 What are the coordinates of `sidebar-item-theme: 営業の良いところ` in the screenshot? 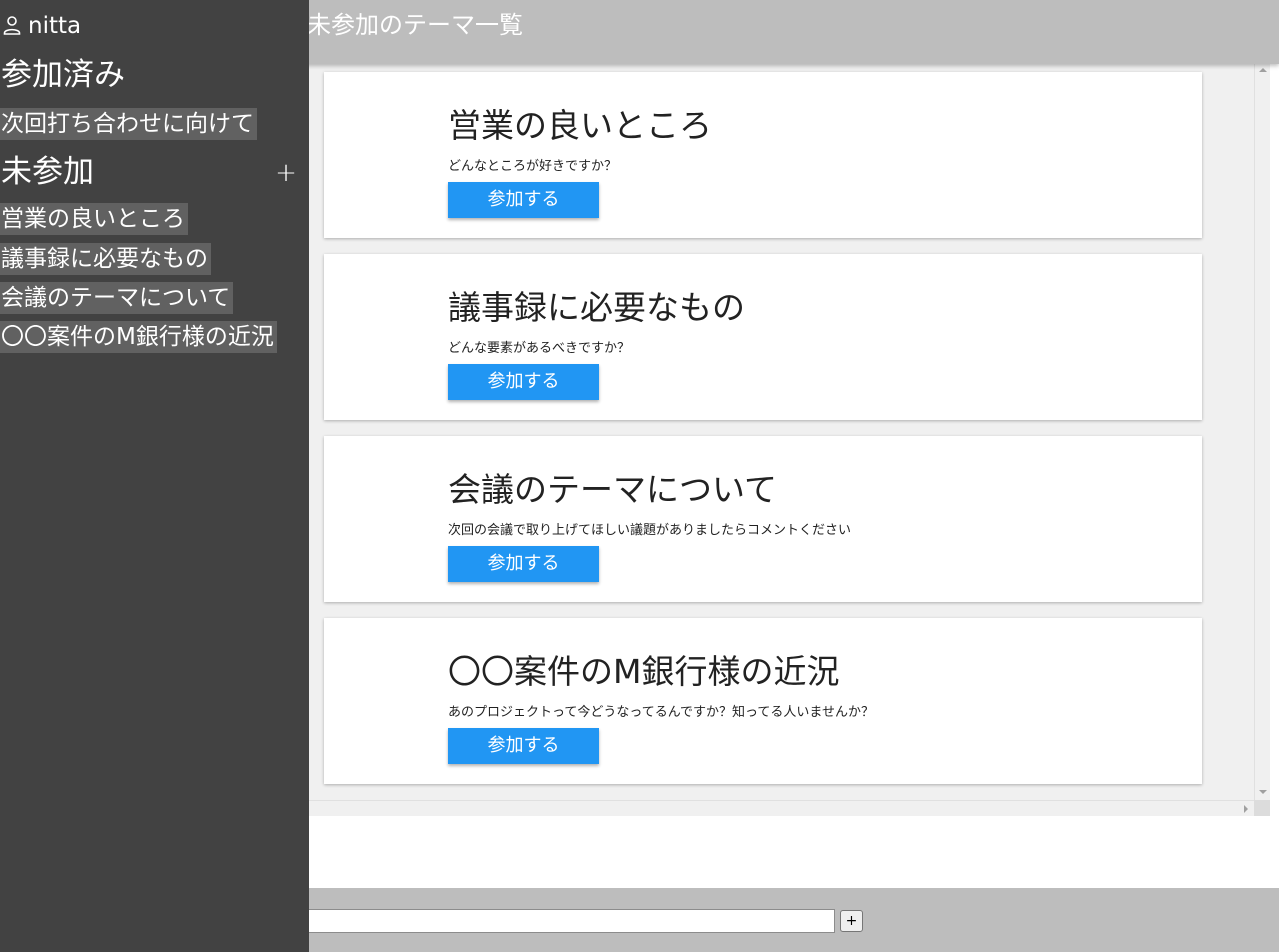 It's located at (94, 219).